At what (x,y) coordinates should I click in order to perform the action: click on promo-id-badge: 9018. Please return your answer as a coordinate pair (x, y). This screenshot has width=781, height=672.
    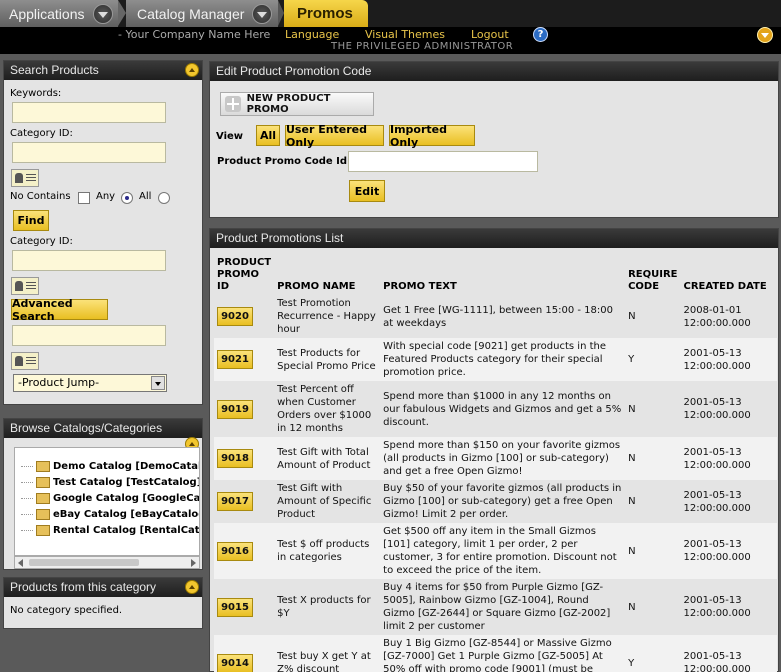
    Looking at the image, I should click on (235, 458).